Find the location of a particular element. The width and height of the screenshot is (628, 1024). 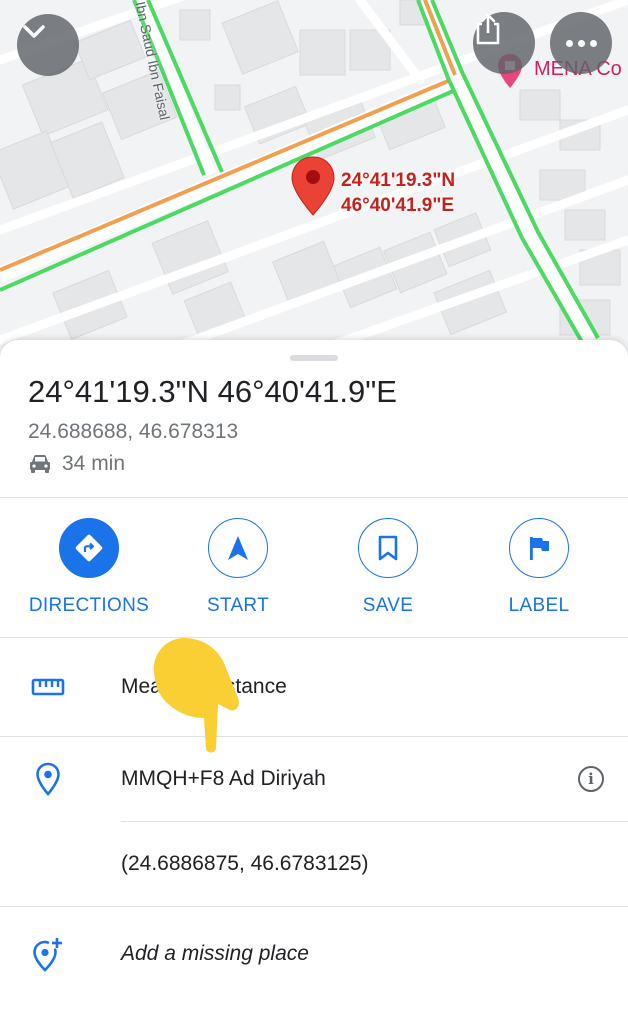

add-missing-place-row: Add a missing place is located at coordinates (314, 954).